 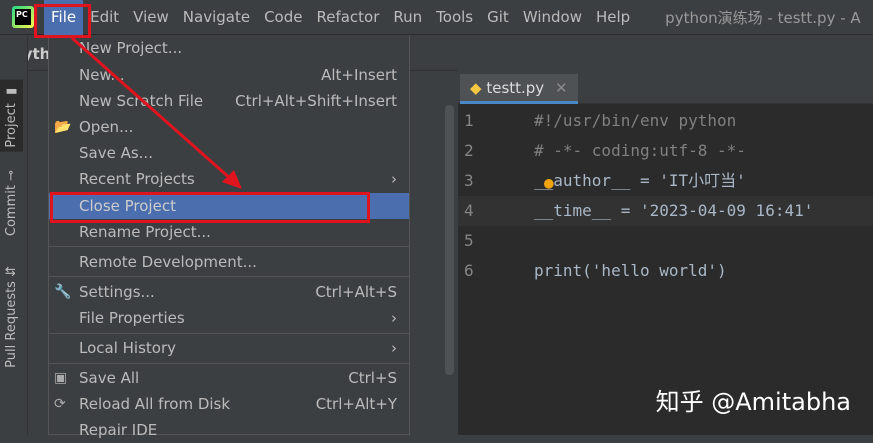 I want to click on watermark: 知乎 @Amitabha, so click(x=753, y=402).